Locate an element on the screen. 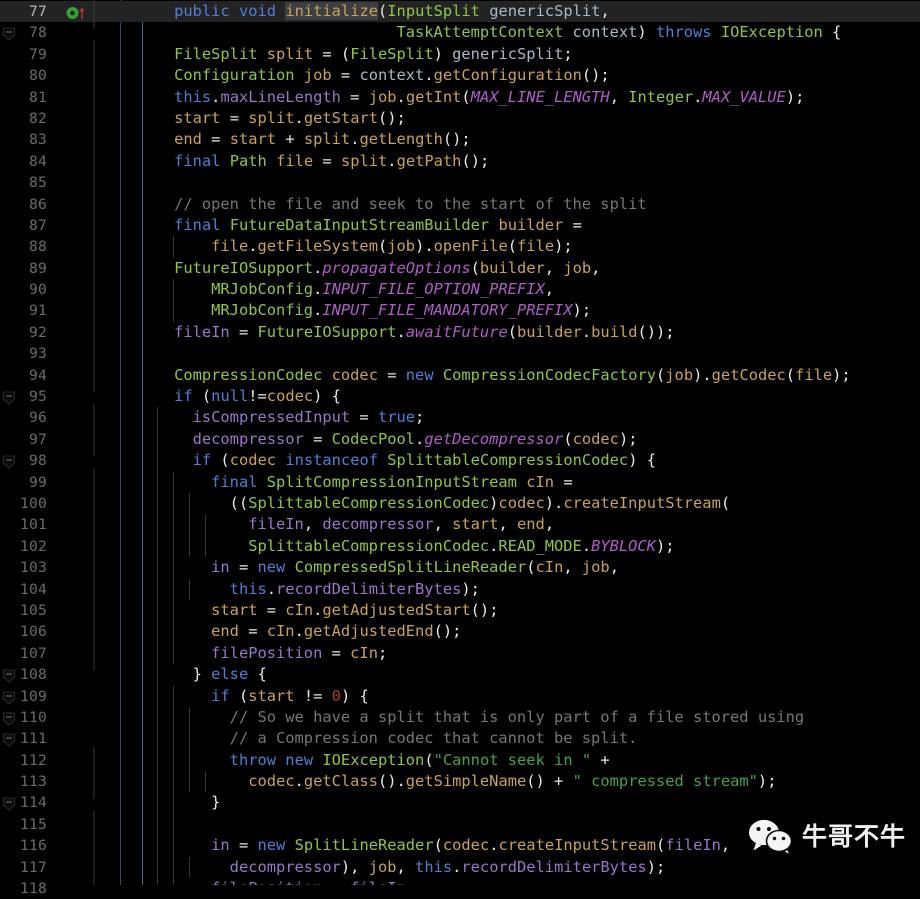 The height and width of the screenshot is (899, 920). gutter-line: 95 is located at coordinates (60, 396).